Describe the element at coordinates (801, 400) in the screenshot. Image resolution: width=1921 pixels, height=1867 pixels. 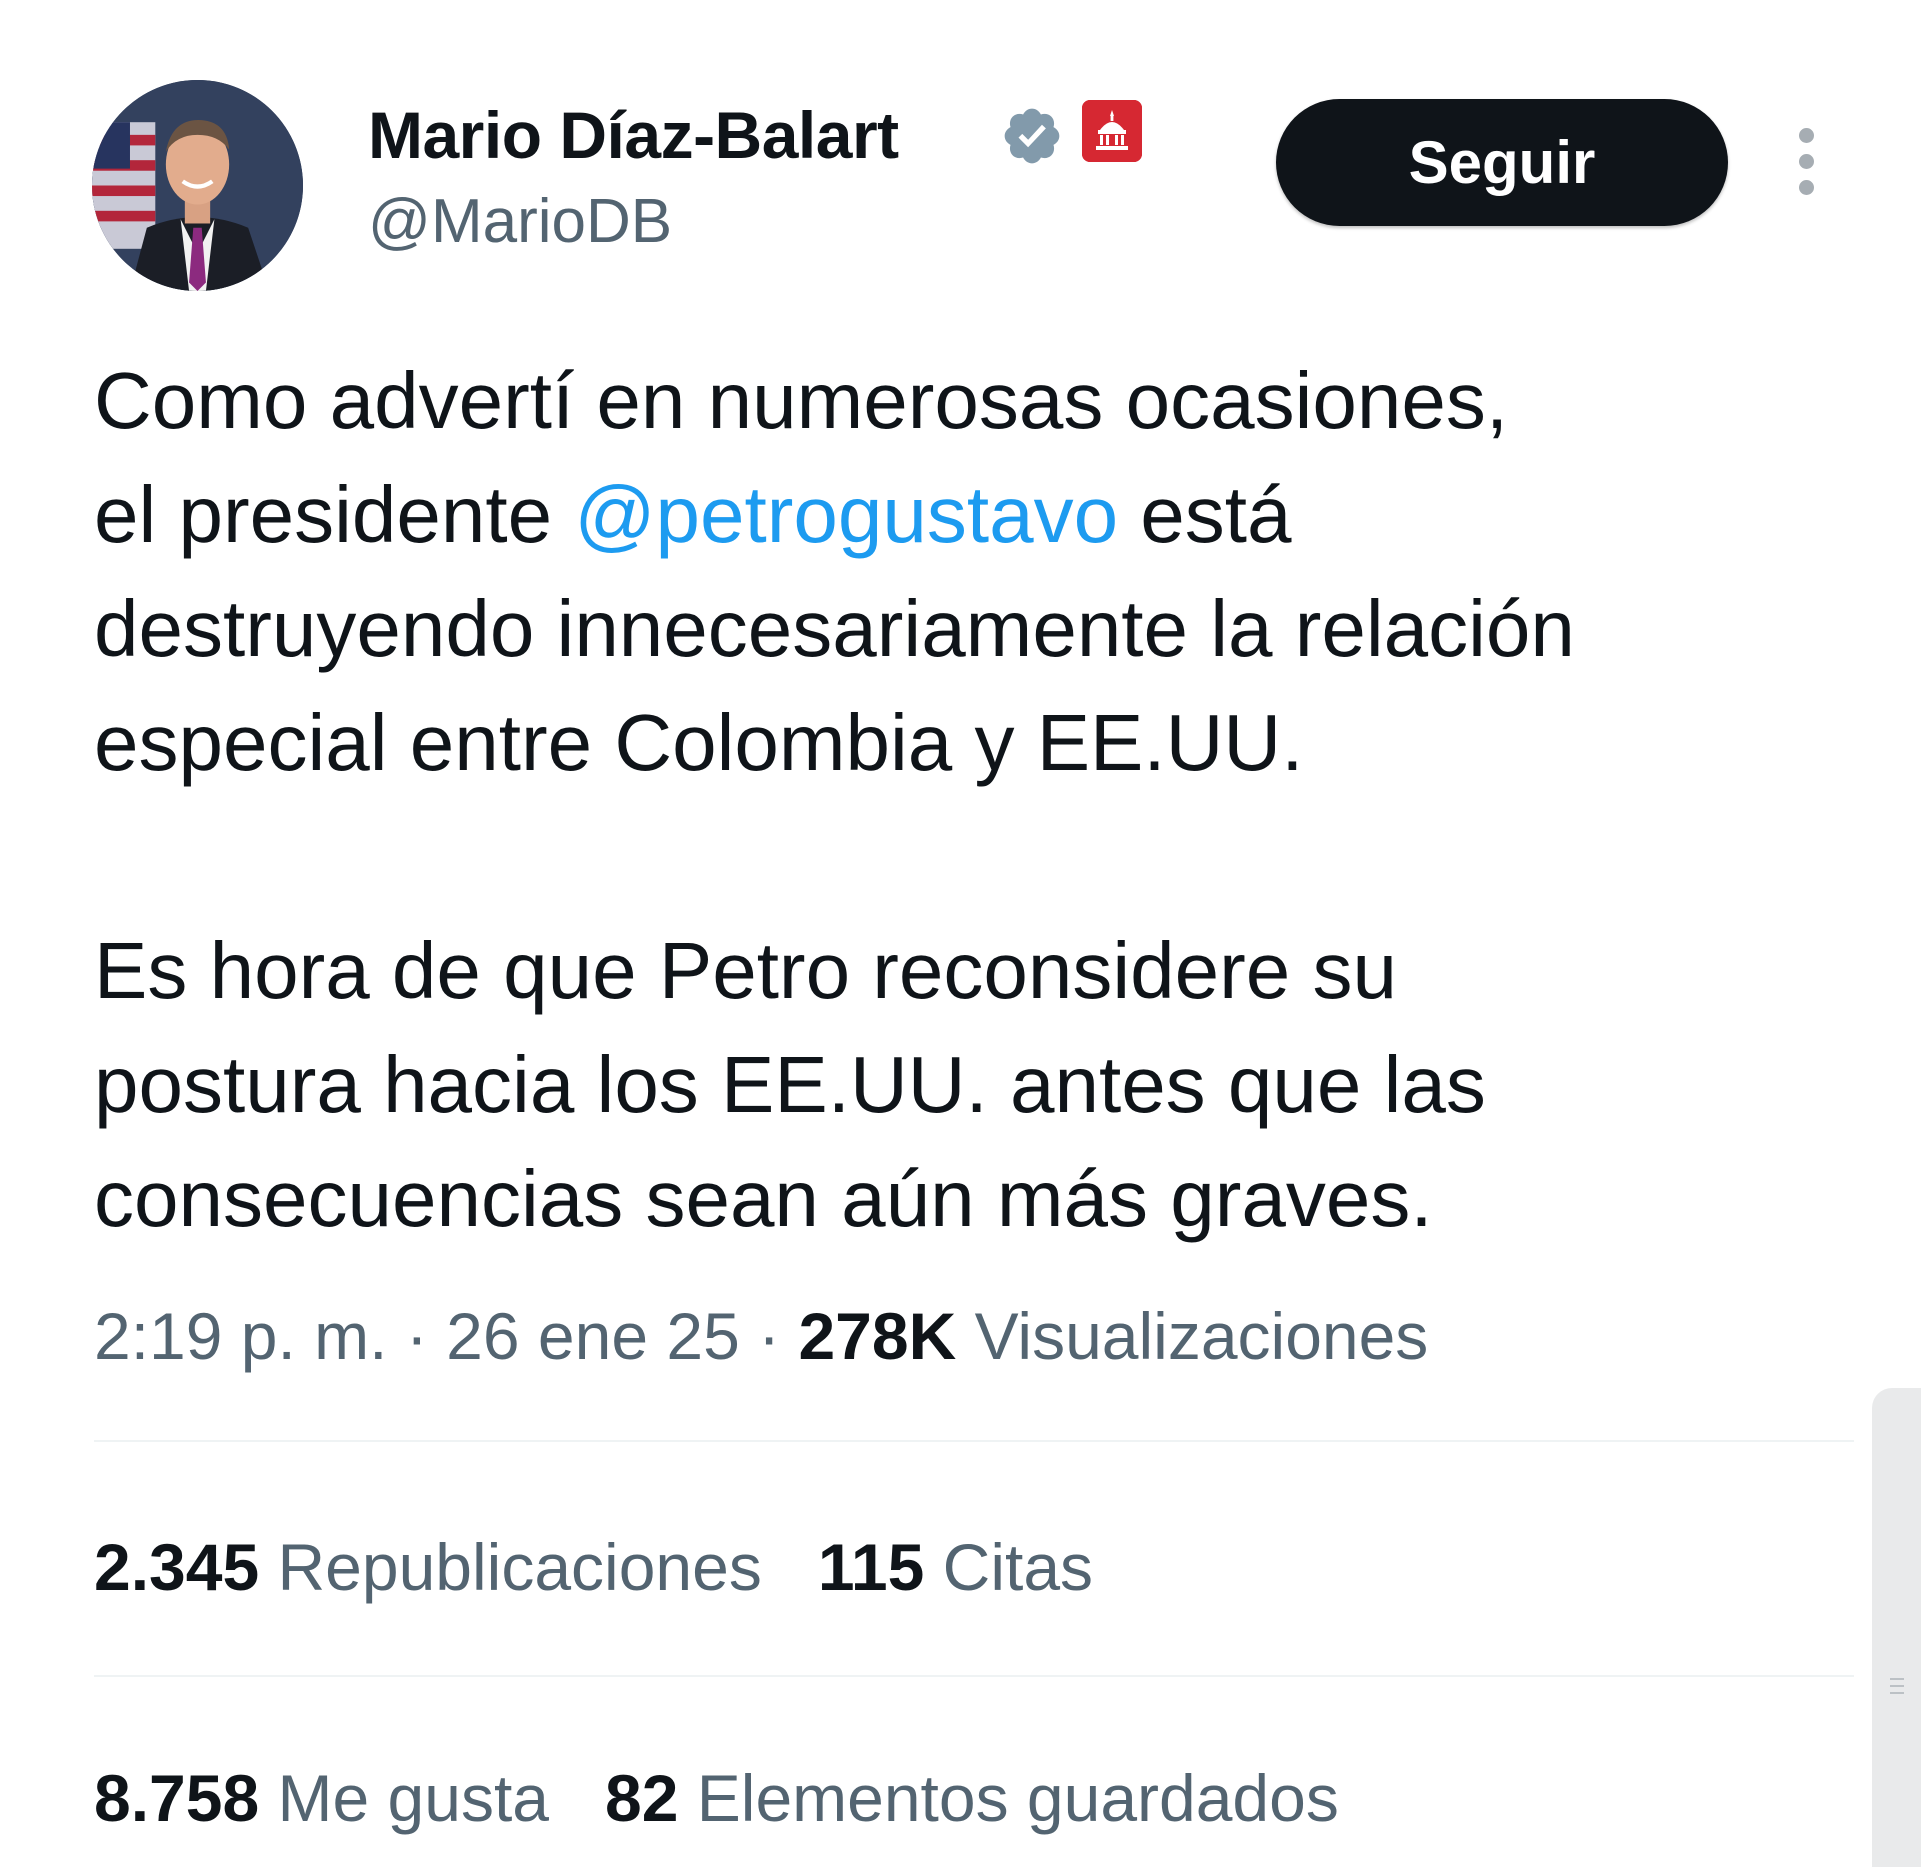
I see `tweet-line: Como advertí en numerosas ocasiones,` at that location.